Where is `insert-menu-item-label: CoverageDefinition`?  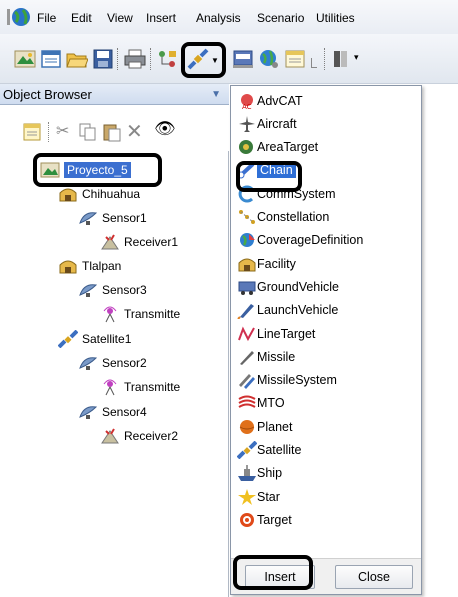 insert-menu-item-label: CoverageDefinition is located at coordinates (310, 240).